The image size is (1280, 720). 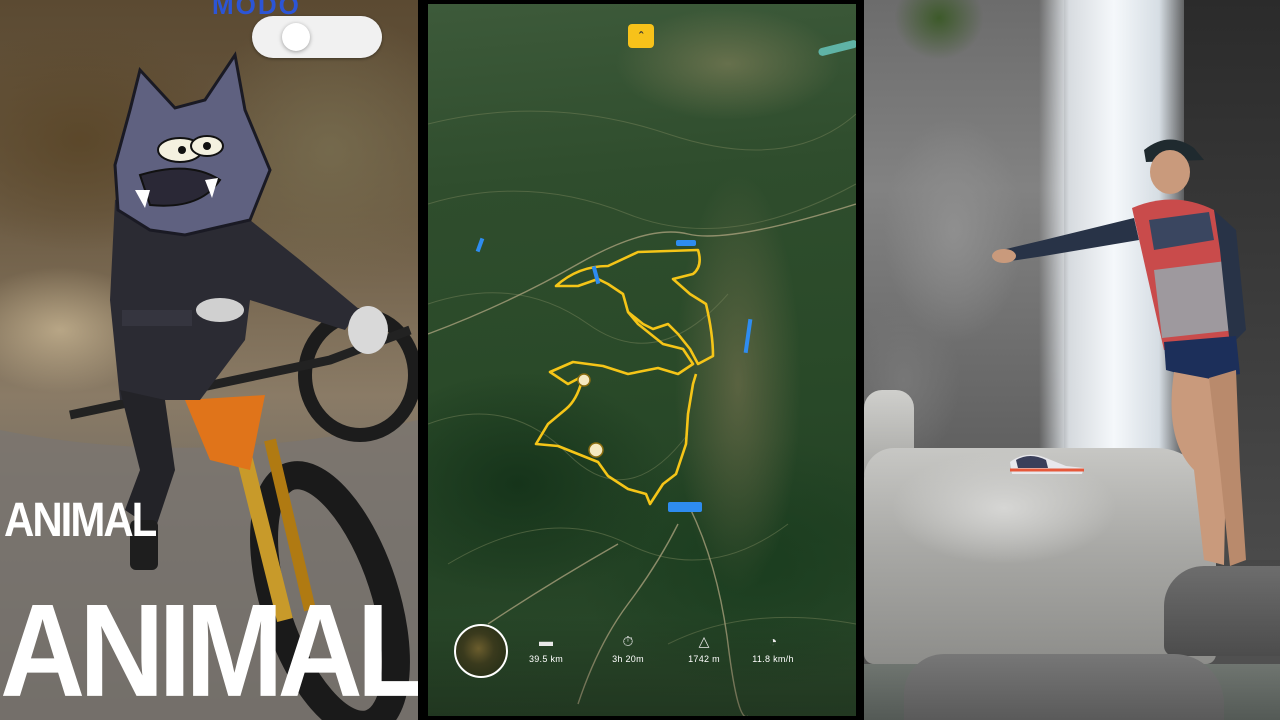 What do you see at coordinates (704, 659) in the screenshot?
I see `stat-value: 1742 m` at bounding box center [704, 659].